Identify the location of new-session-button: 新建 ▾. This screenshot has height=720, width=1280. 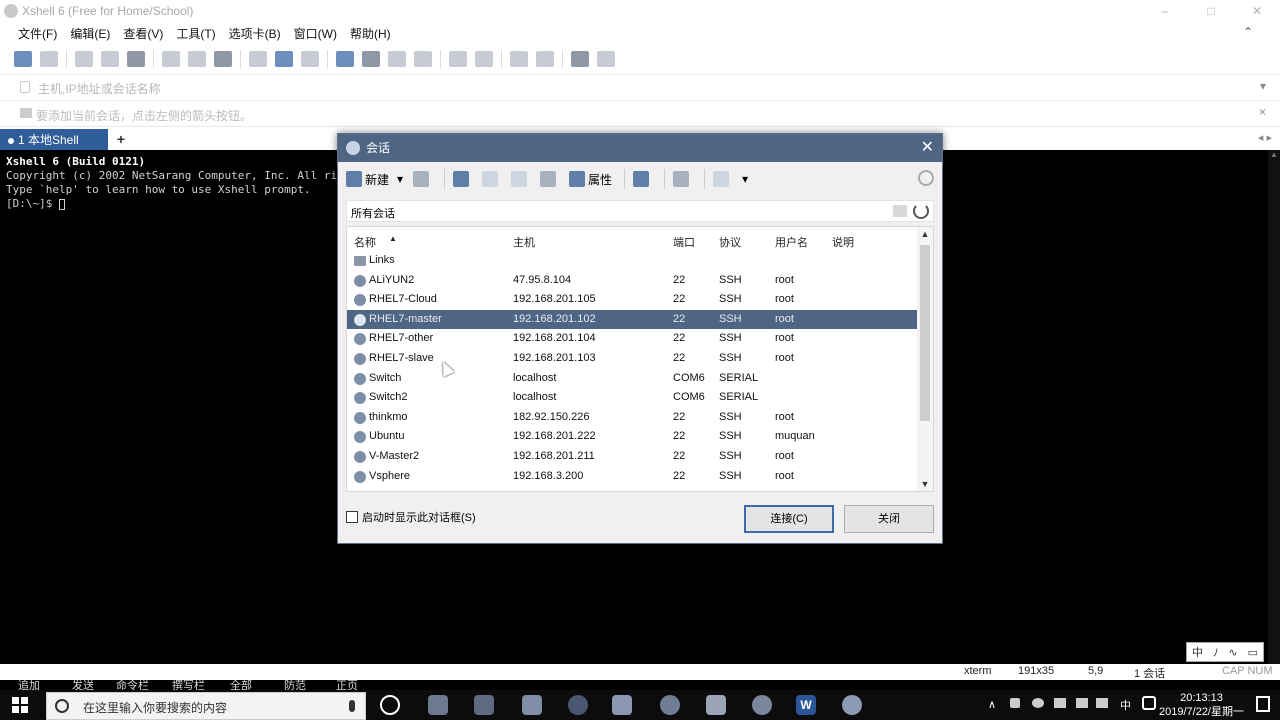
(374, 179).